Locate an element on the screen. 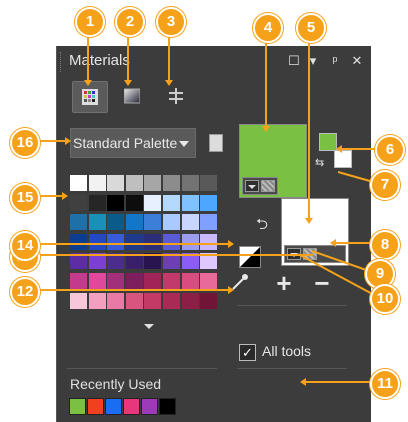 This screenshot has width=408, height=422. callout-12: 12 is located at coordinates (25, 292).